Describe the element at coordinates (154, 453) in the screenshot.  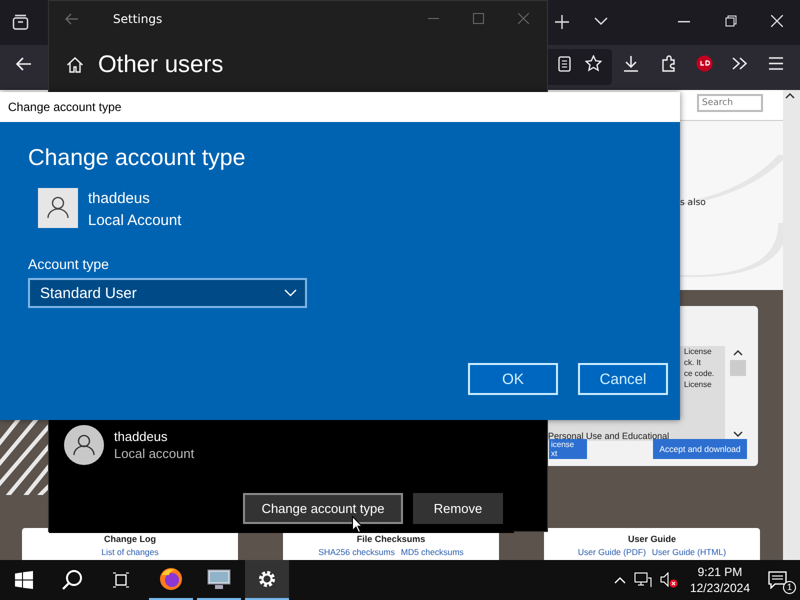
I see `account-type-text: Local account` at that location.